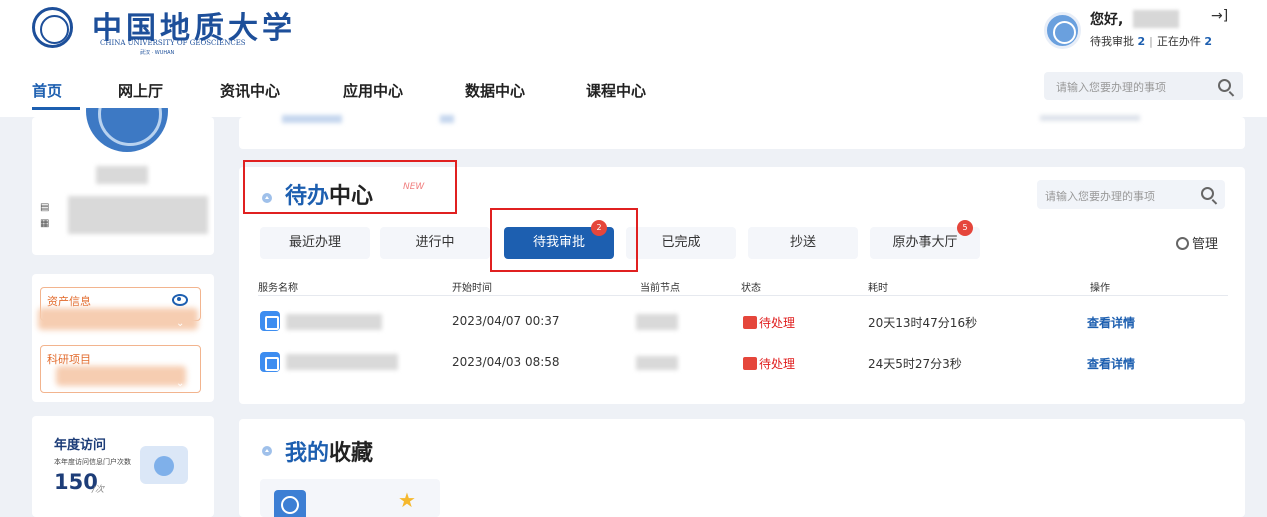 This screenshot has width=1267, height=517. I want to click on research-project-redacted, so click(121, 376).